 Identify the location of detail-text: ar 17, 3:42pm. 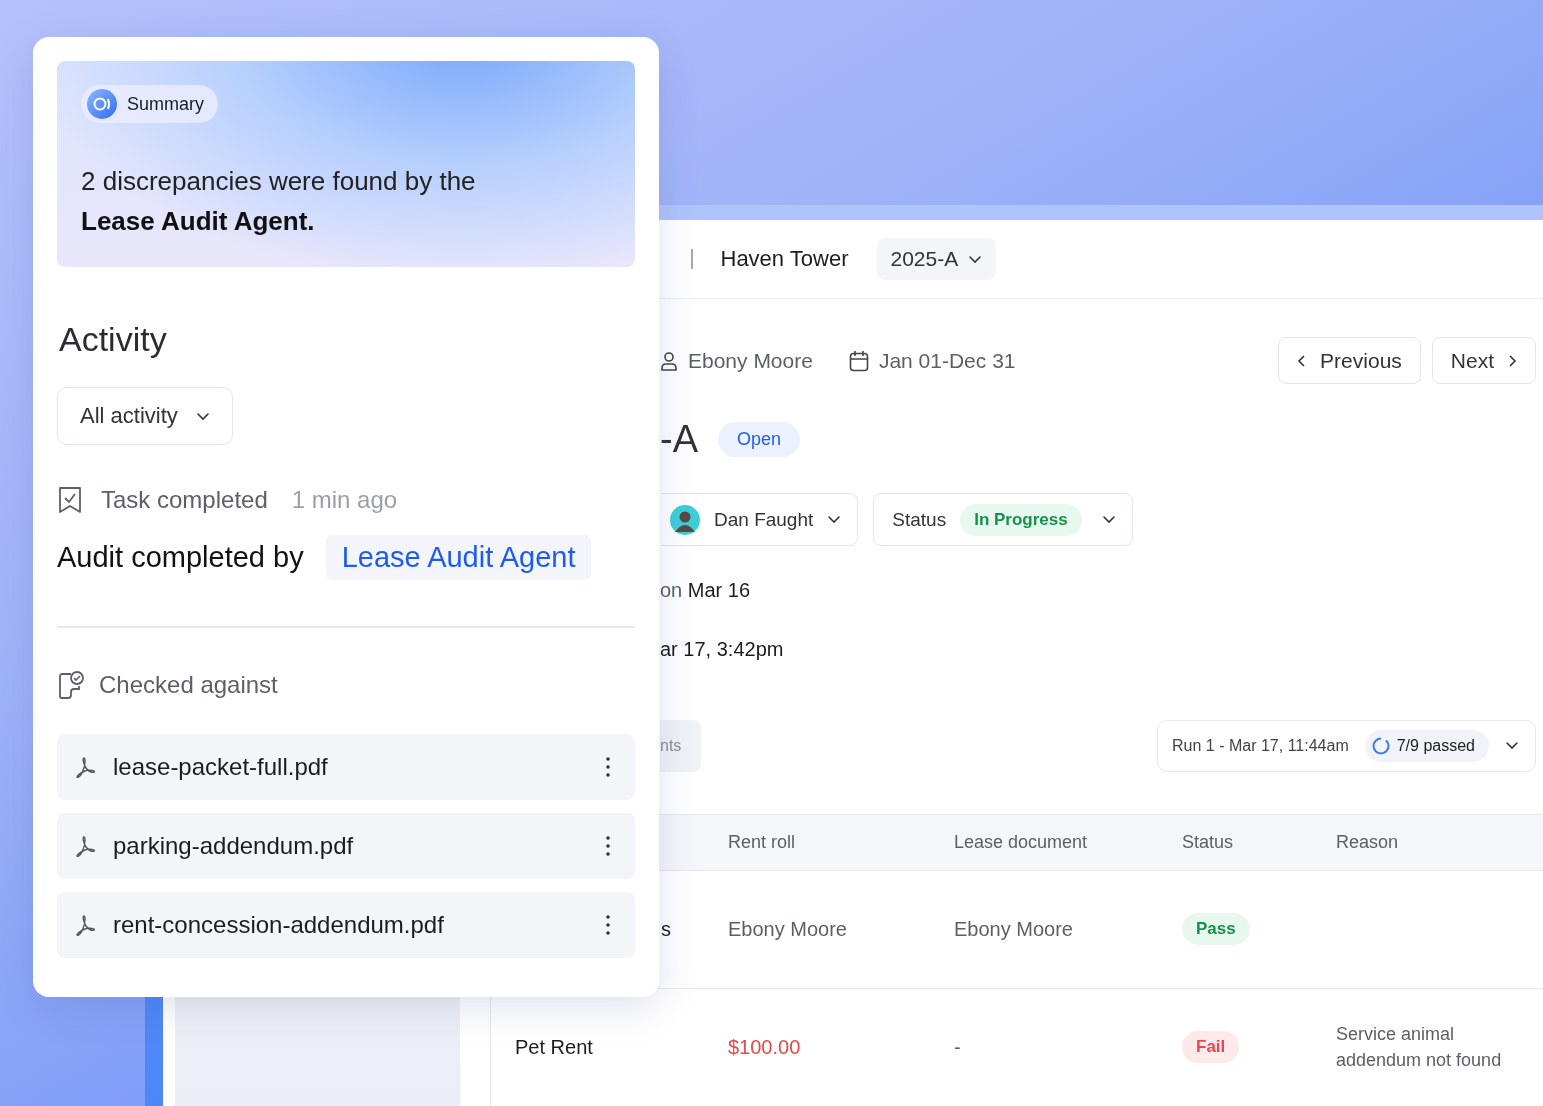
(722, 649).